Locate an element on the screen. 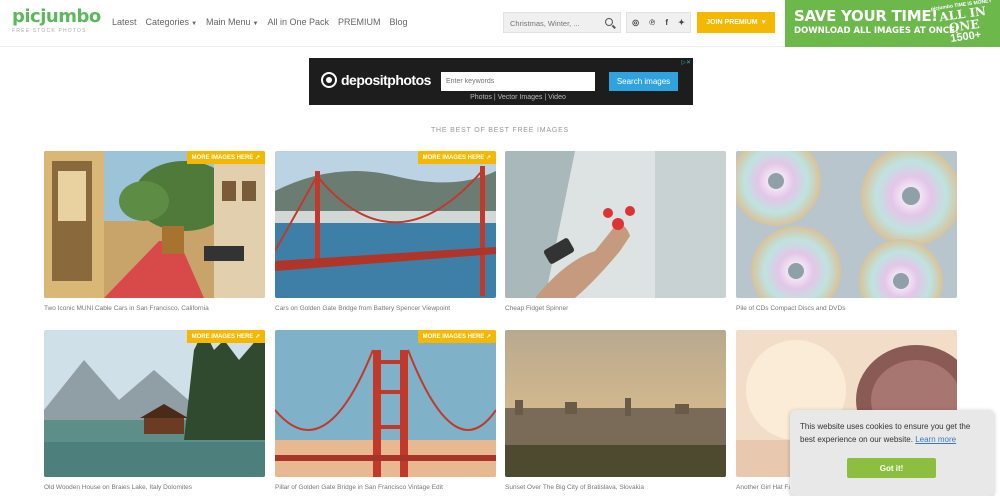  heart-icon: ♥ is located at coordinates (763, 22).